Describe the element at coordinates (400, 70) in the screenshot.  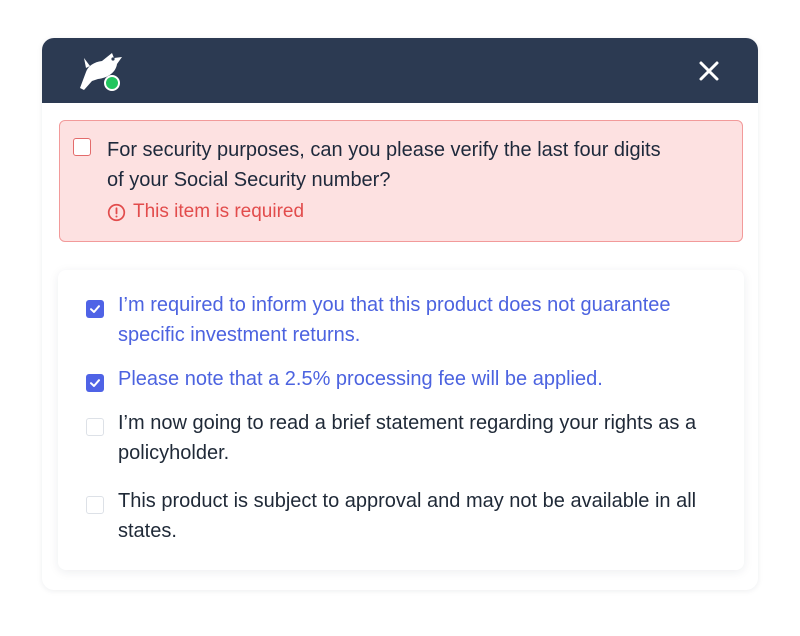
I see `dialog-header` at that location.